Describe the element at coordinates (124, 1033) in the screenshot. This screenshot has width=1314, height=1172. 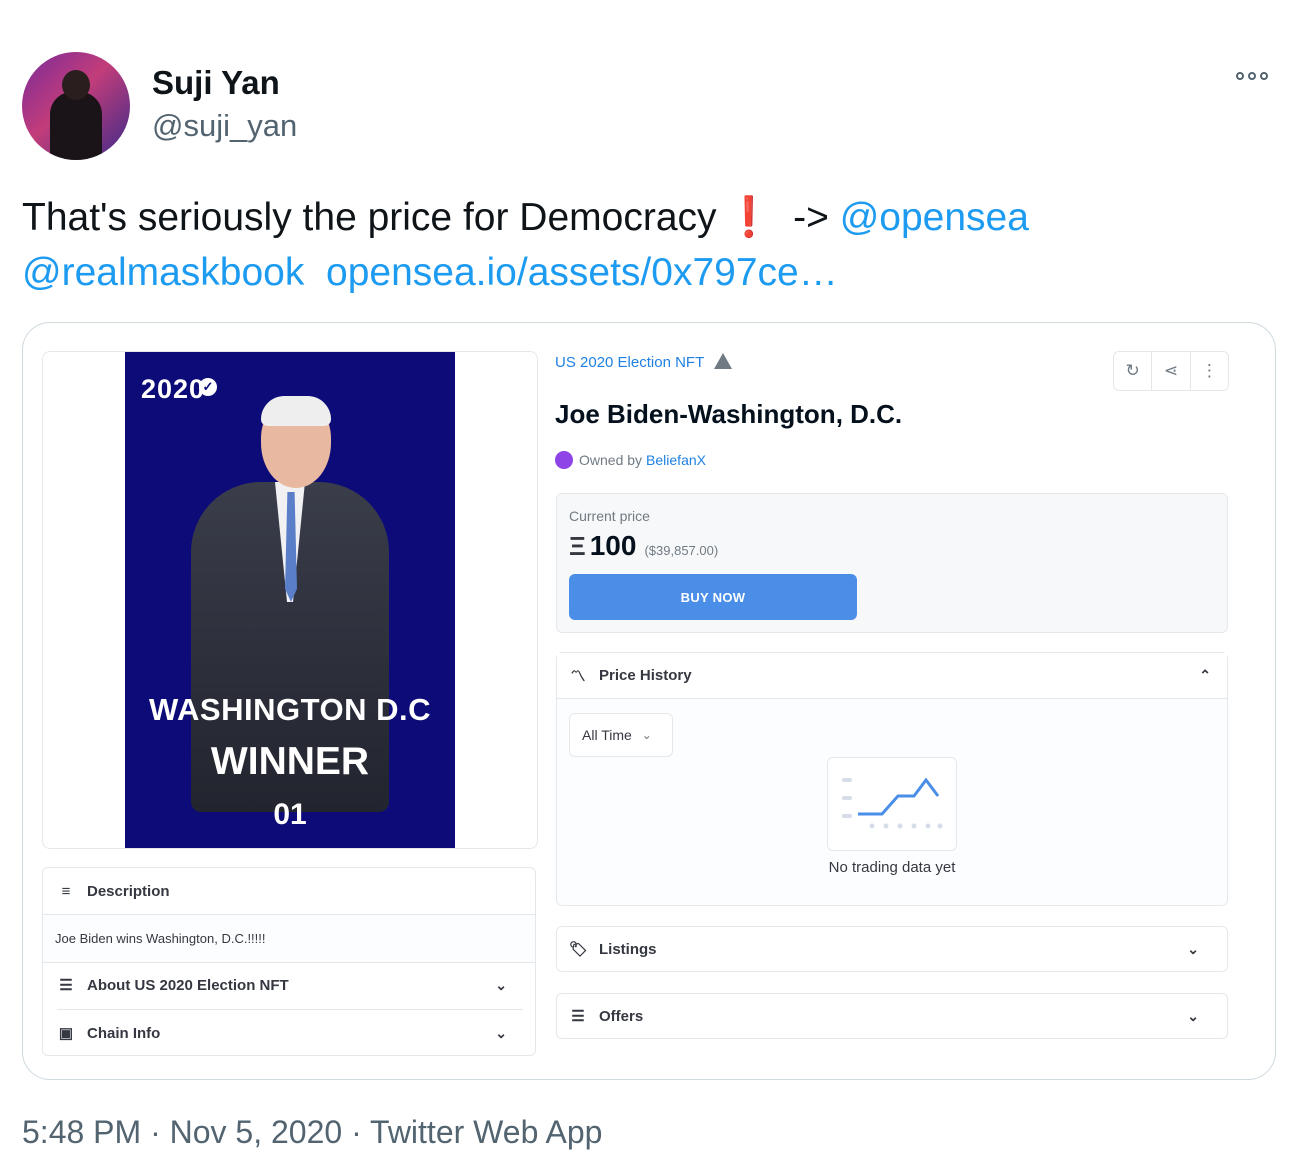
I see `chain-label: Chain Info` at that location.